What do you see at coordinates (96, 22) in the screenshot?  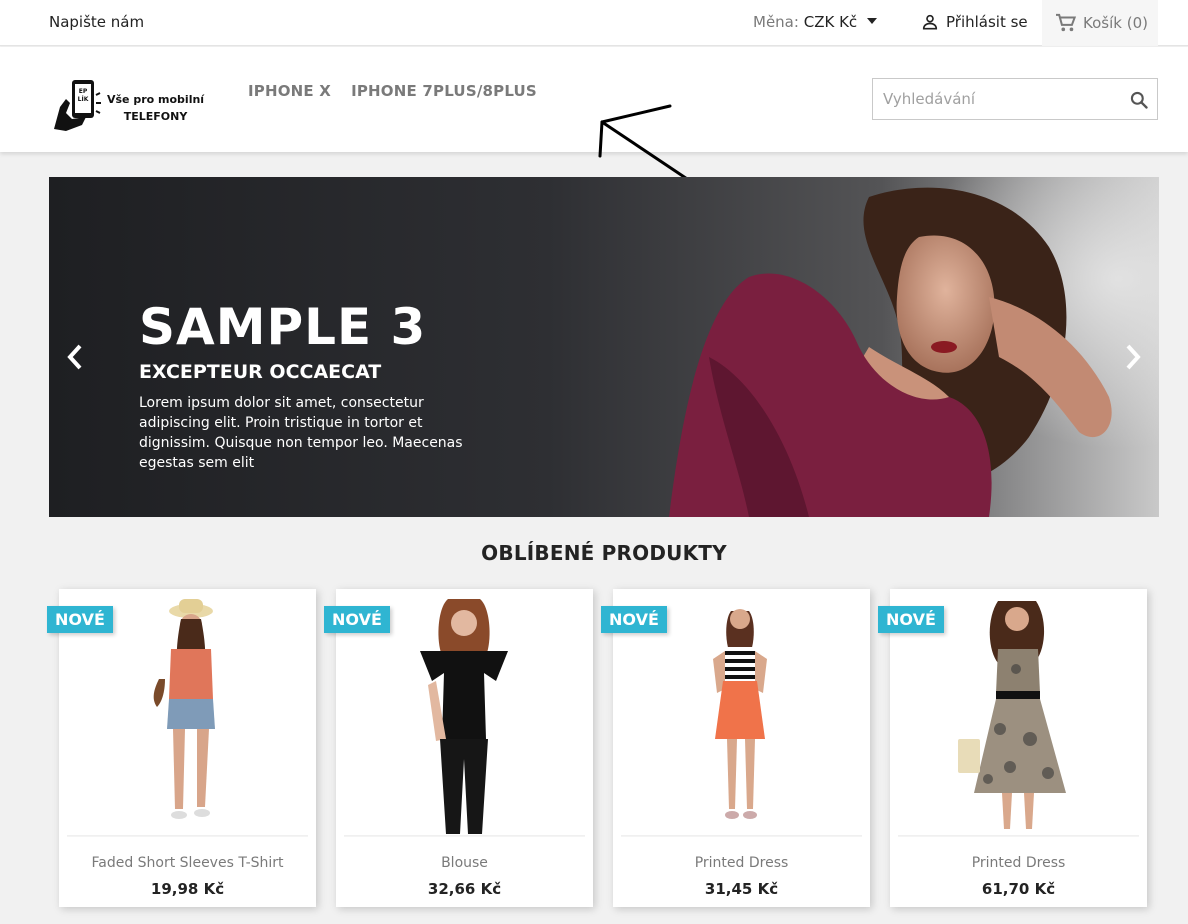 I see `contact-link: Napište nám` at bounding box center [96, 22].